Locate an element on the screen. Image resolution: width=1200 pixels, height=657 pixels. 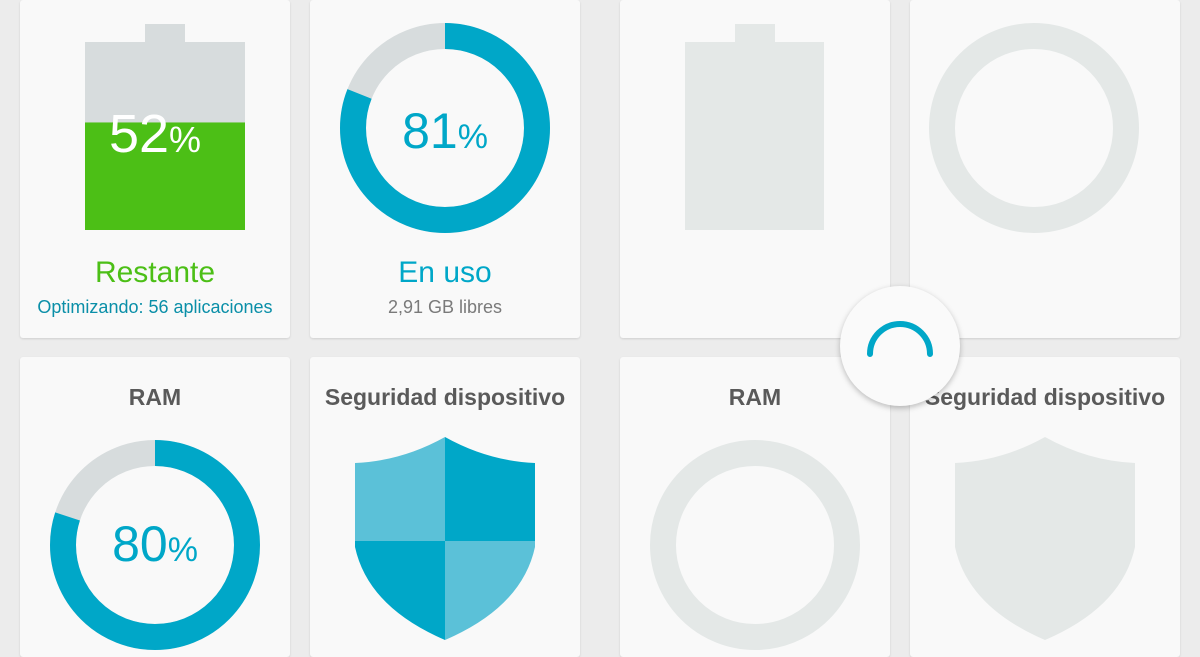
battery-optimizing-text: Optimizando: 56 aplicaciones is located at coordinates (155, 307).